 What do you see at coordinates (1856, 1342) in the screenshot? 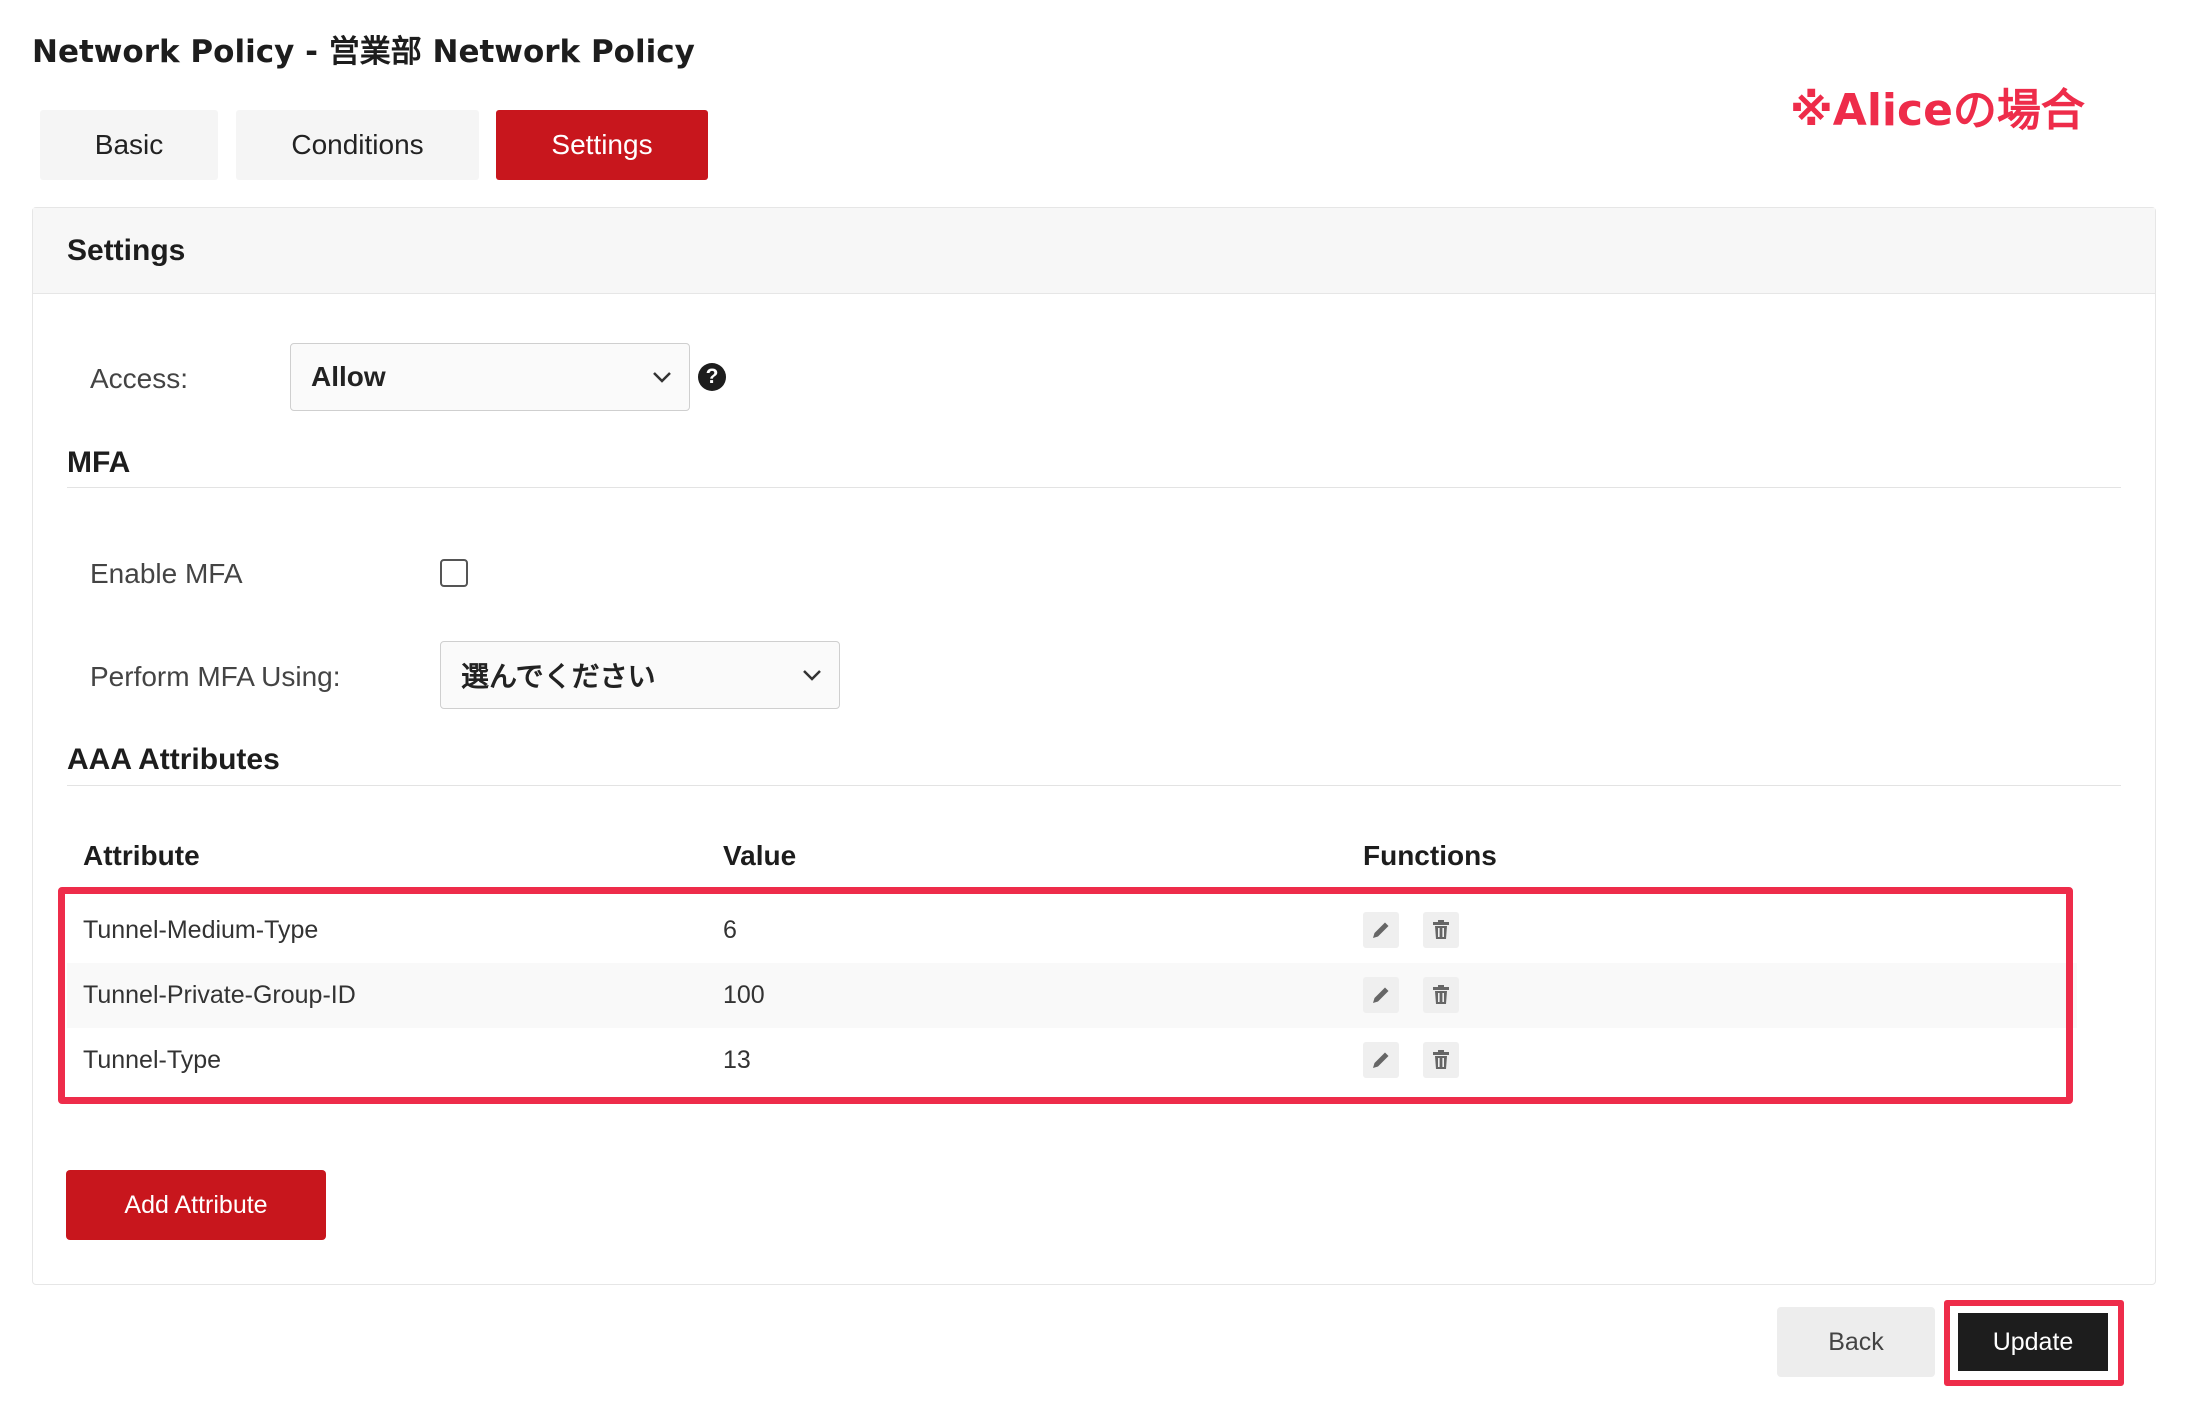
I see `back-button: Back` at bounding box center [1856, 1342].